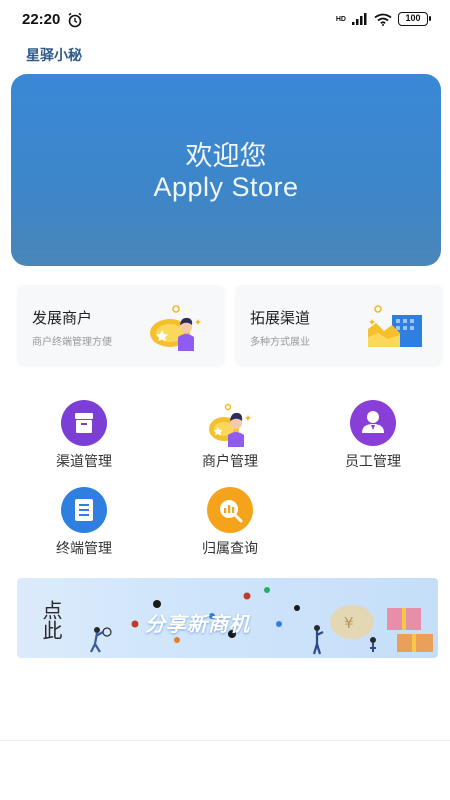  I want to click on promo-text: 分享新商机, so click(197, 624).